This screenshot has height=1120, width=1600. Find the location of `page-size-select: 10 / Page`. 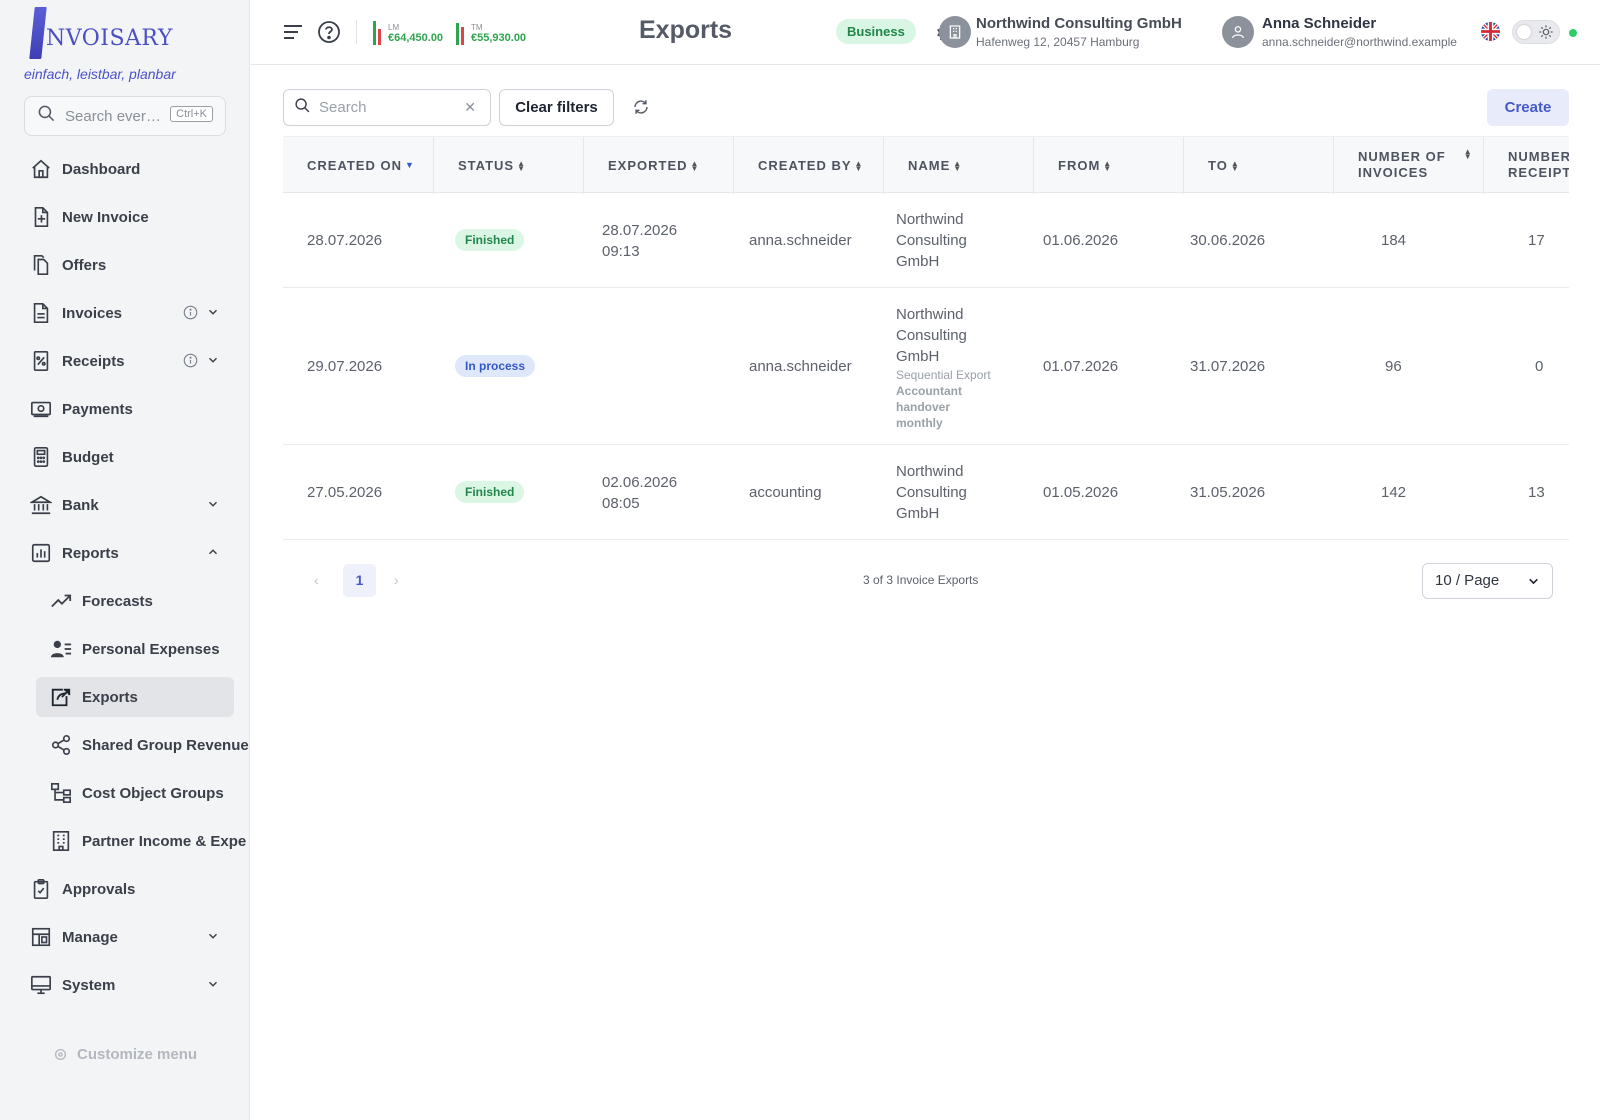

page-size-select: 10 / Page is located at coordinates (1487, 581).